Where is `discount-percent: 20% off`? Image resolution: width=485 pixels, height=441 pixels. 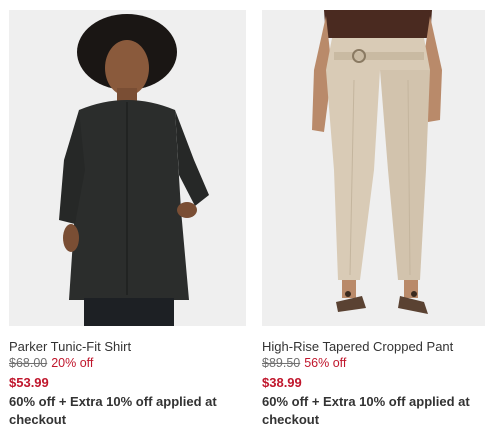
discount-percent: 20% off is located at coordinates (72, 363).